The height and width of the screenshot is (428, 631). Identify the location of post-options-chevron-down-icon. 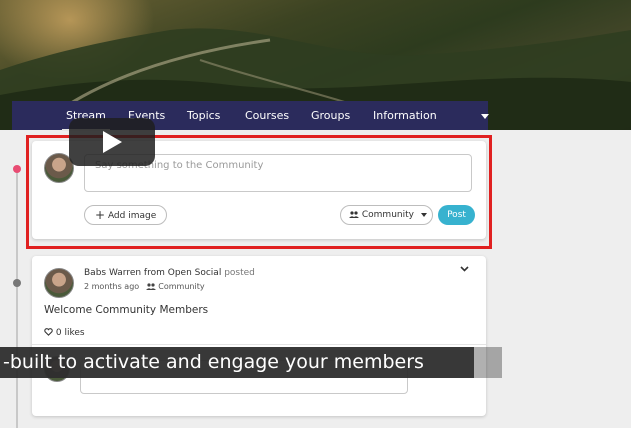
(464, 269).